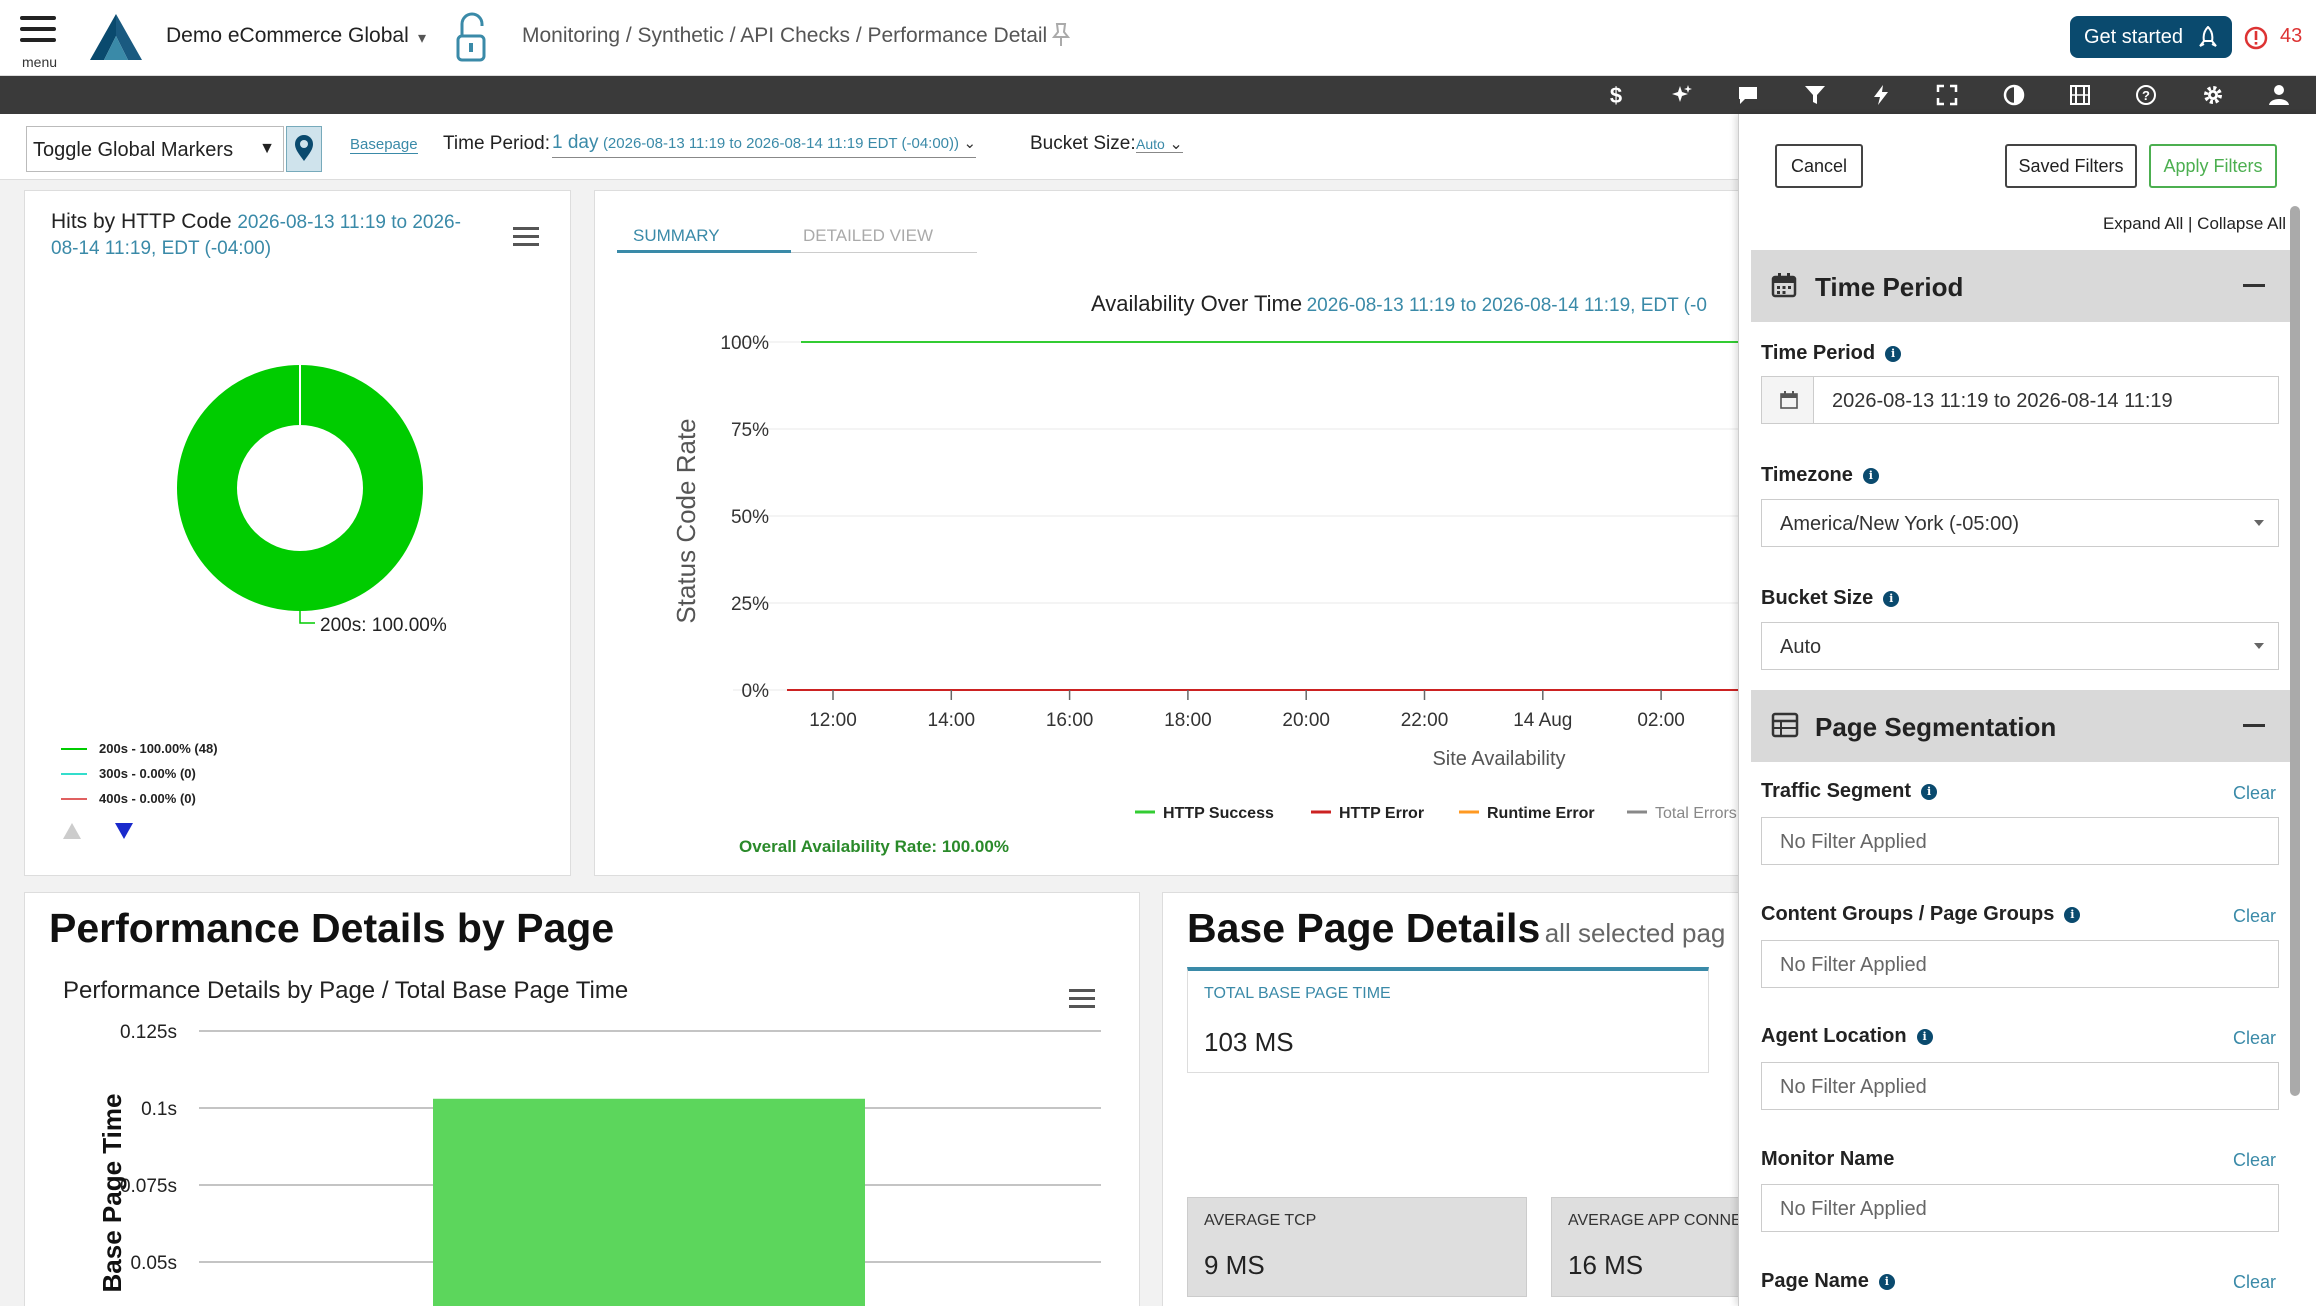 The width and height of the screenshot is (2316, 1306). What do you see at coordinates (139, 753) in the screenshot?
I see `legend-item: 200s - 100.00% (48)` at bounding box center [139, 753].